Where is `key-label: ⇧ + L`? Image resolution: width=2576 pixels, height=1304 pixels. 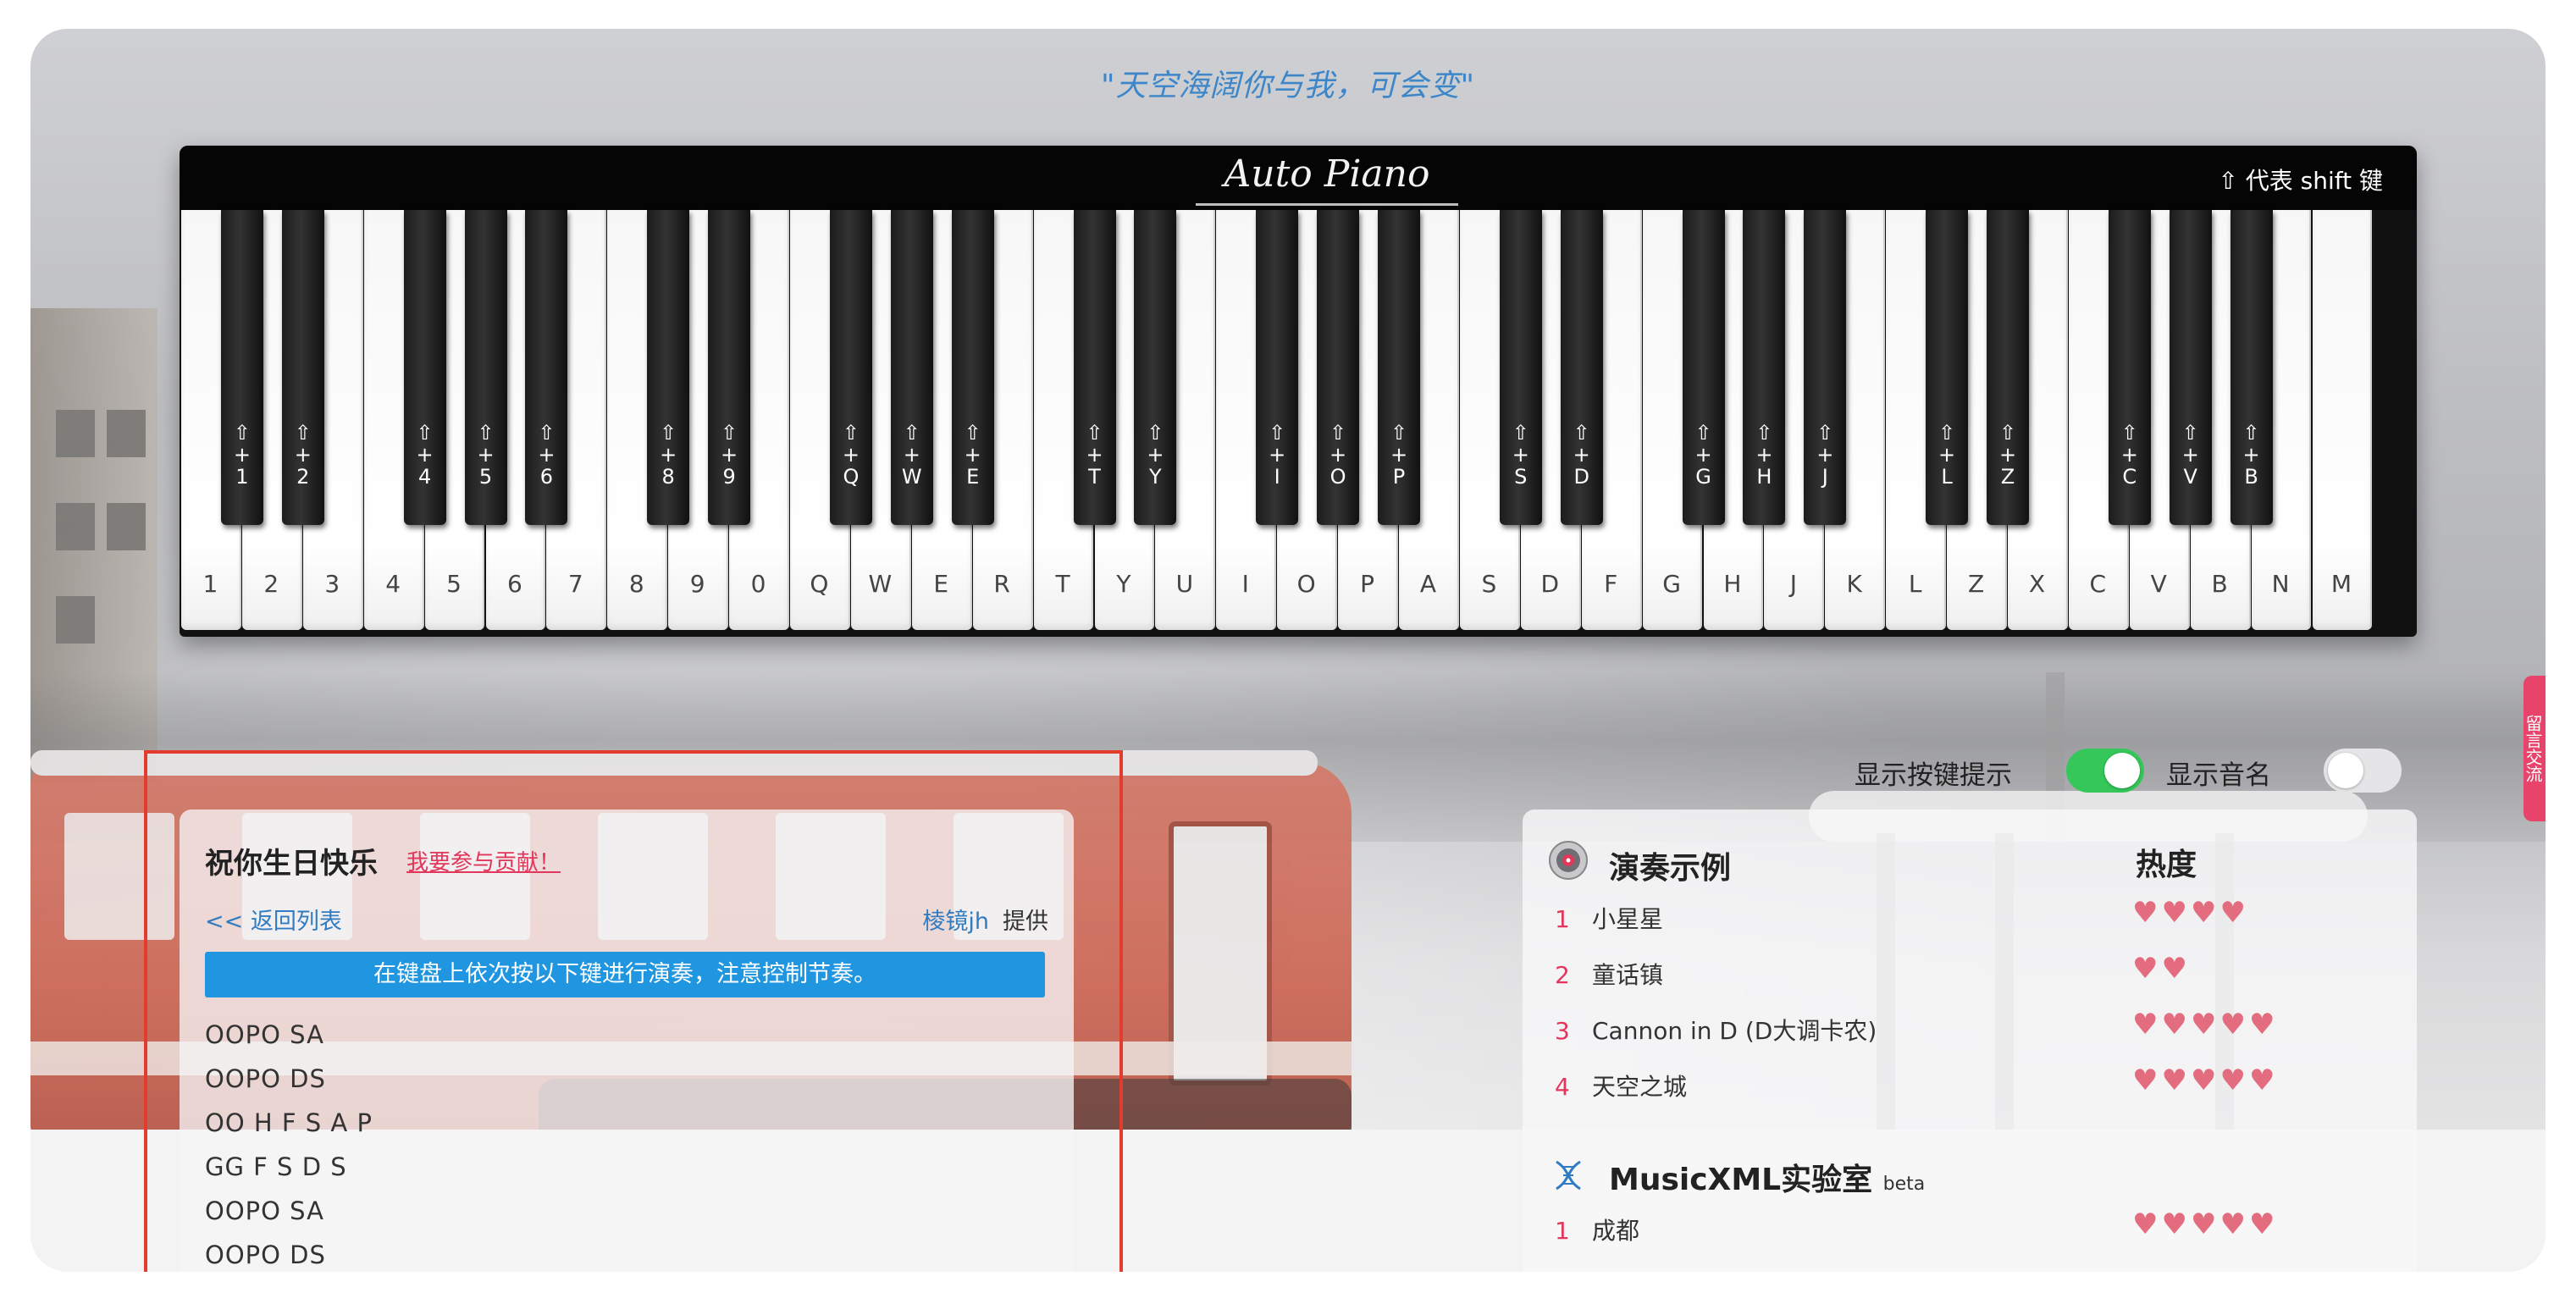
key-label: ⇧ + L is located at coordinates (1947, 455).